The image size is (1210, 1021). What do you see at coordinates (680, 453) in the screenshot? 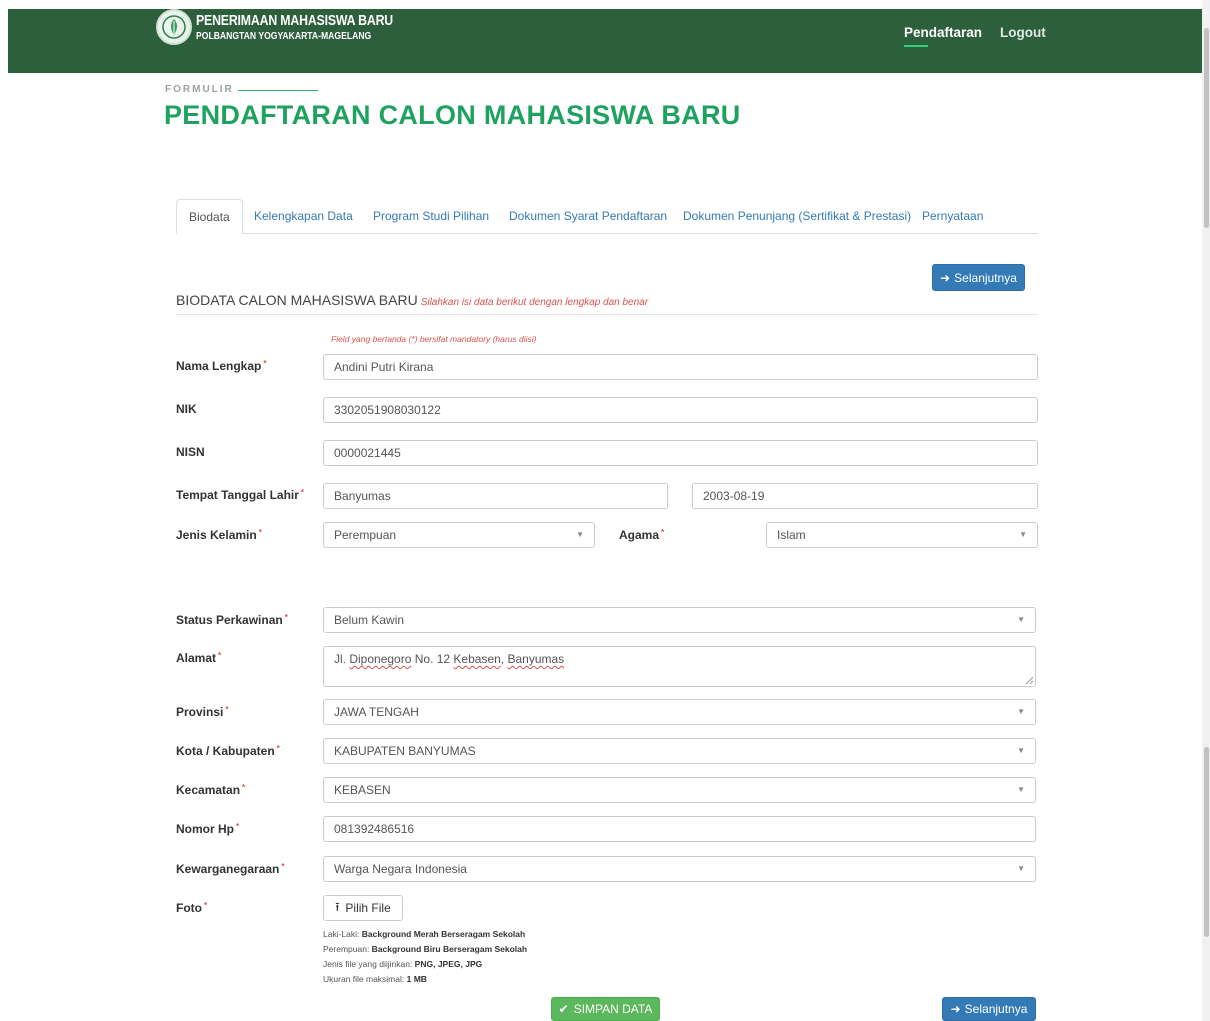
I see `nisn-input: 0000021445` at bounding box center [680, 453].